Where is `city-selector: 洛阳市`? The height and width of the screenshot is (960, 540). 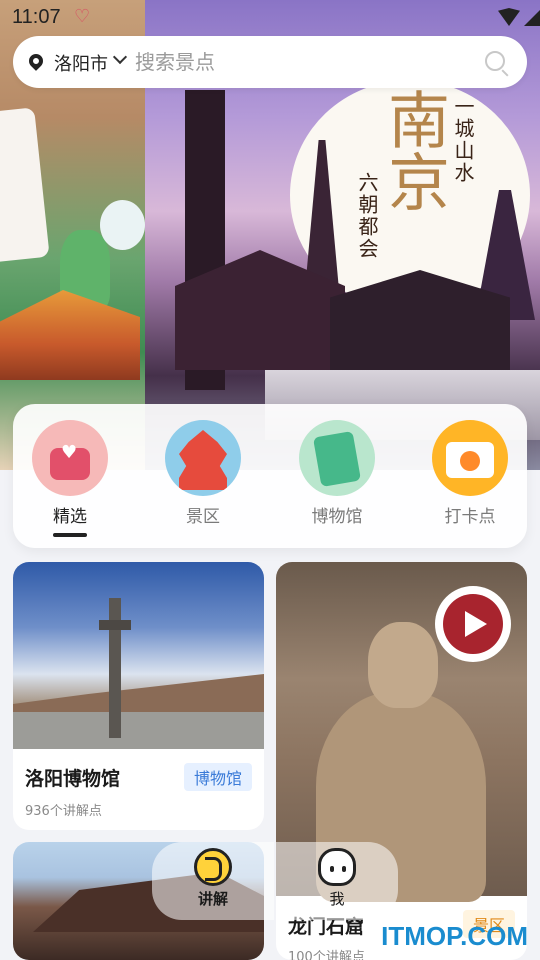 city-selector: 洛阳市 is located at coordinates (81, 63).